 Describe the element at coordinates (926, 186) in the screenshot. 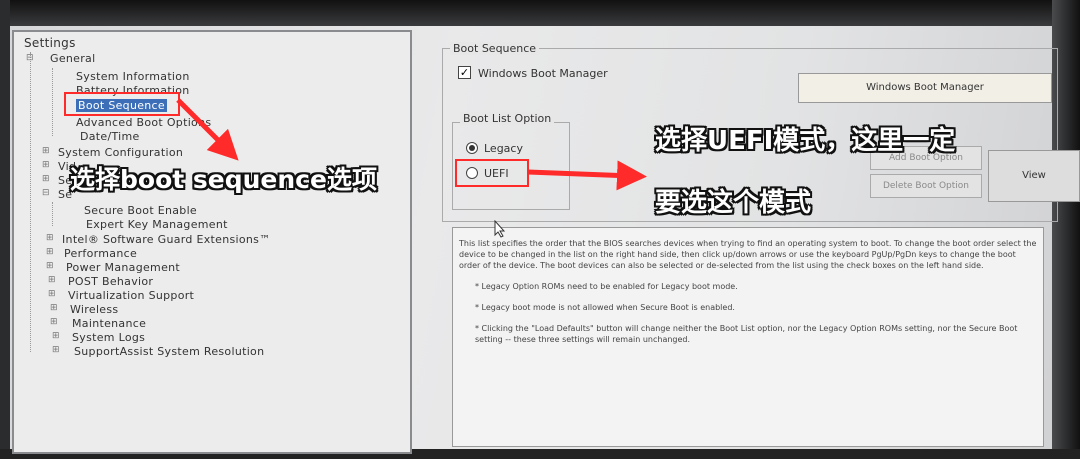

I see `delete-boot-option-button: Delete Boot Option` at that location.